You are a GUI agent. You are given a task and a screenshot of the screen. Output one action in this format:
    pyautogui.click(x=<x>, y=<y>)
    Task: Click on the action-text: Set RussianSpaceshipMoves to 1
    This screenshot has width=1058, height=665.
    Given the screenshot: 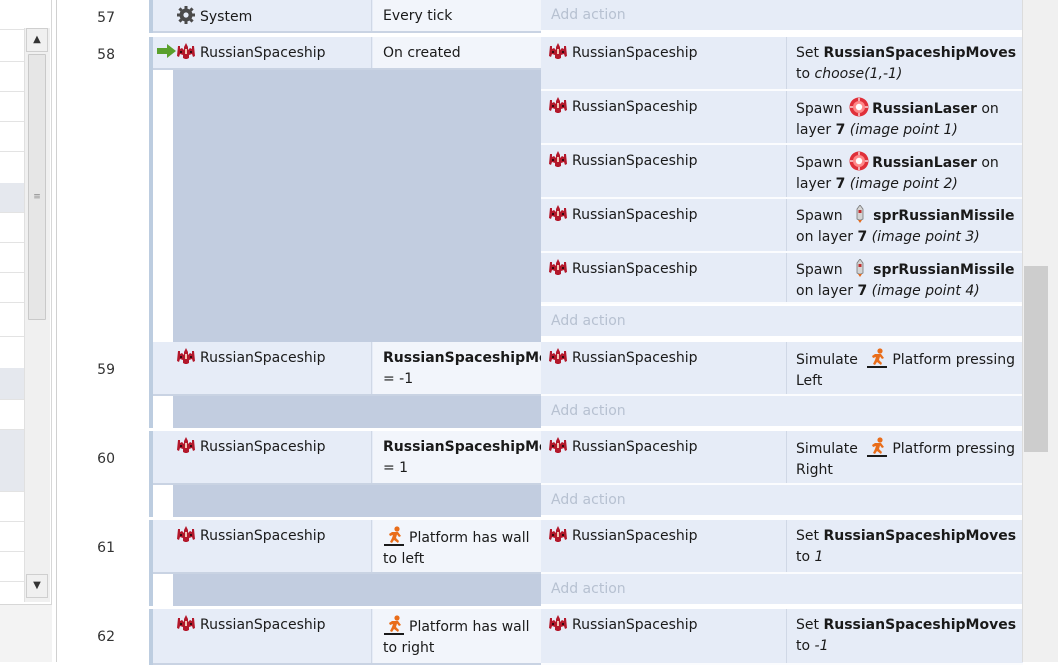 What is the action you would take?
    pyautogui.click(x=905, y=546)
    